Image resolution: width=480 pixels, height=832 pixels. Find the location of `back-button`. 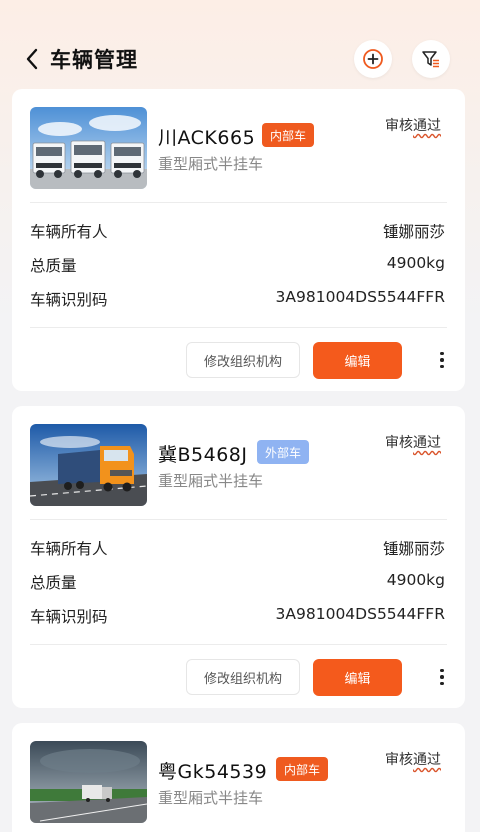

back-button is located at coordinates (32, 59).